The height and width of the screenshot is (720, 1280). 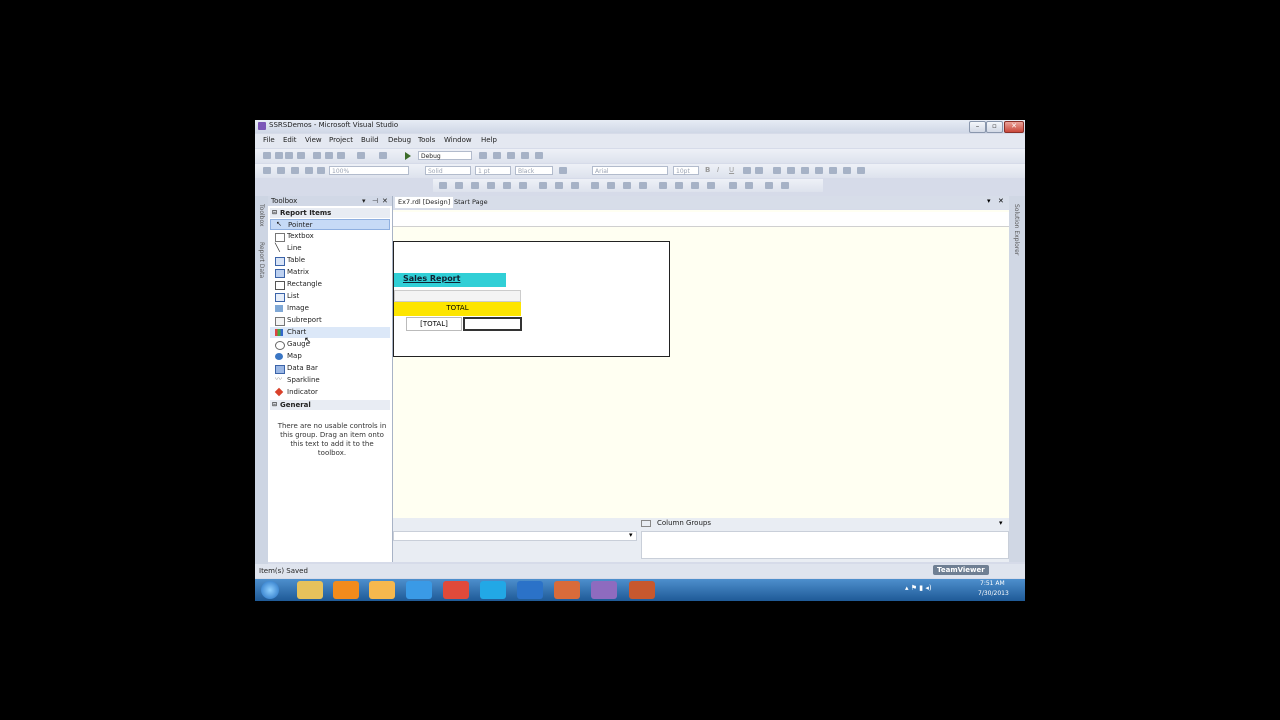 I want to click on text-align-left-icon, so click(x=777, y=170).